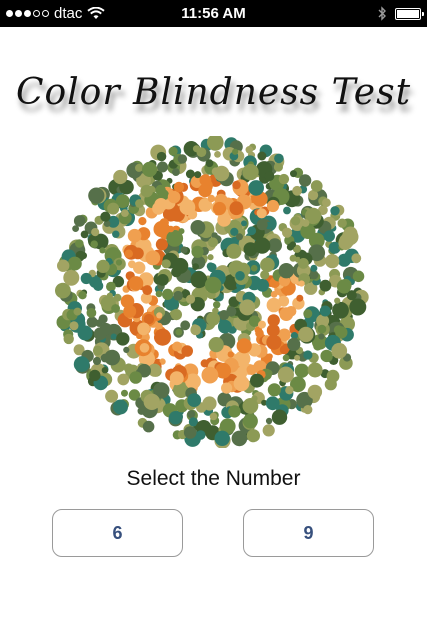 The image size is (427, 640). I want to click on status-time: 11:56 AM, so click(213, 13).